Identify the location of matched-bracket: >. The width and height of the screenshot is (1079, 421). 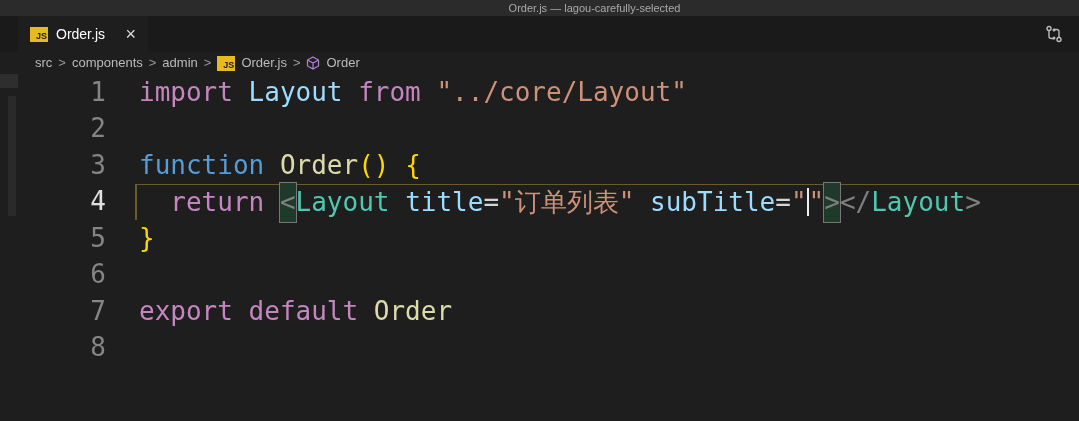
(832, 202).